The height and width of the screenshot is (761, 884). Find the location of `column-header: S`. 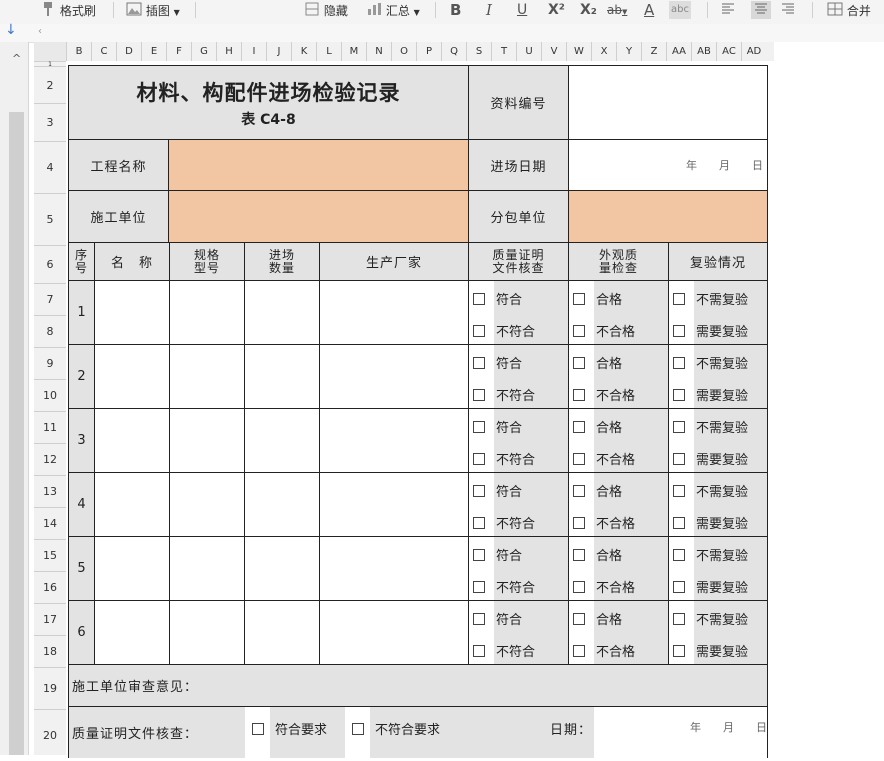

column-header: S is located at coordinates (478, 51).